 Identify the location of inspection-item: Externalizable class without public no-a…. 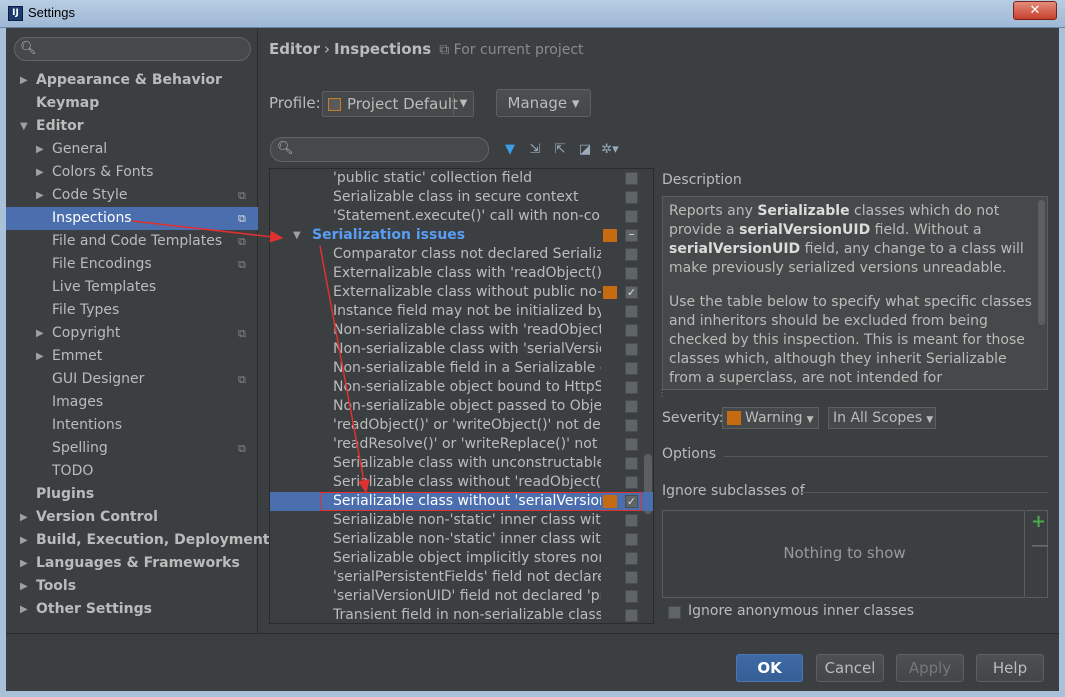
(461, 292).